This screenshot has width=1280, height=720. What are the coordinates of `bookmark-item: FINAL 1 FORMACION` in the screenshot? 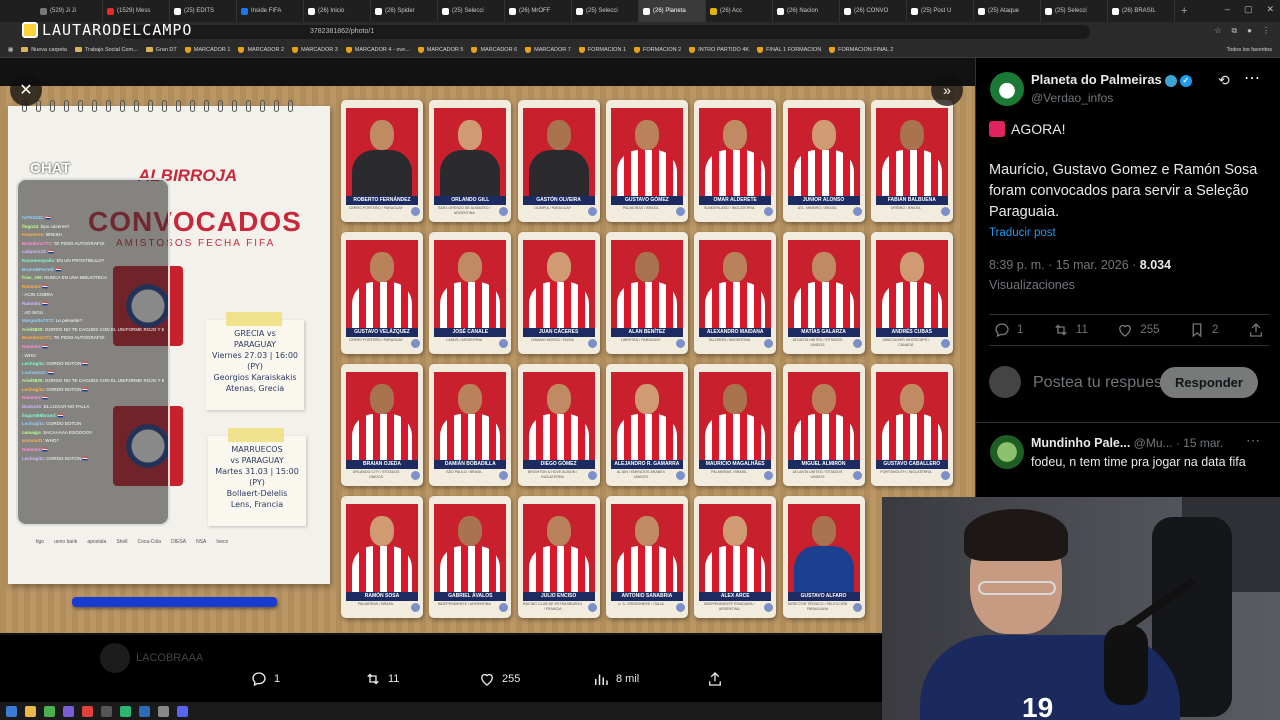 It's located at (789, 49).